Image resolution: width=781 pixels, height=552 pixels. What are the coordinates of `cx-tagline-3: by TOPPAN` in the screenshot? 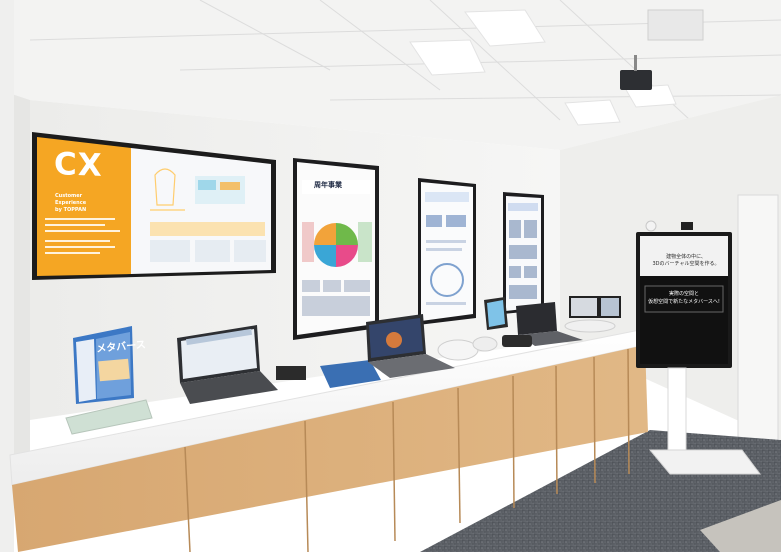 It's located at (71, 210).